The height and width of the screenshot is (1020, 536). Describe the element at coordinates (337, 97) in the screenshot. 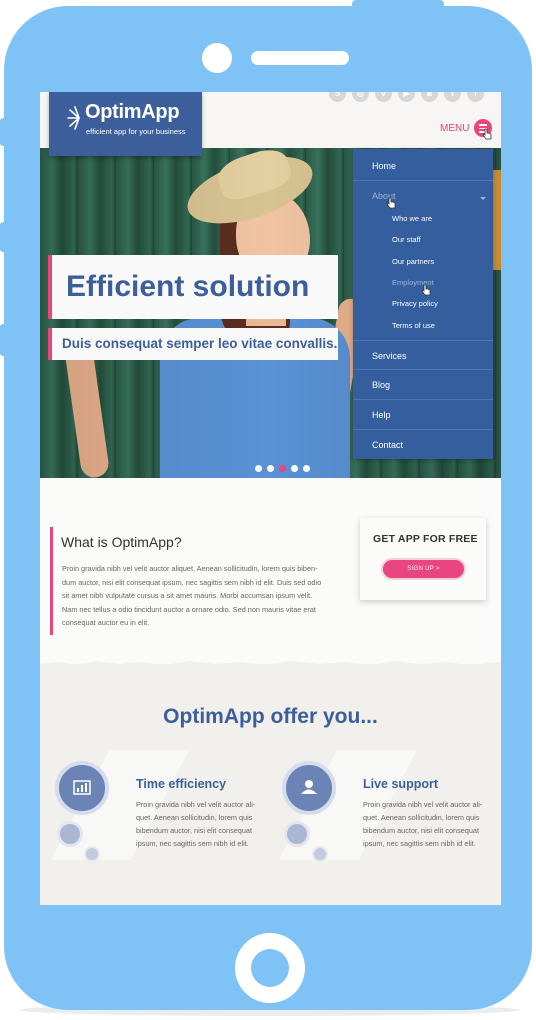

I see `skype-icon: S` at that location.